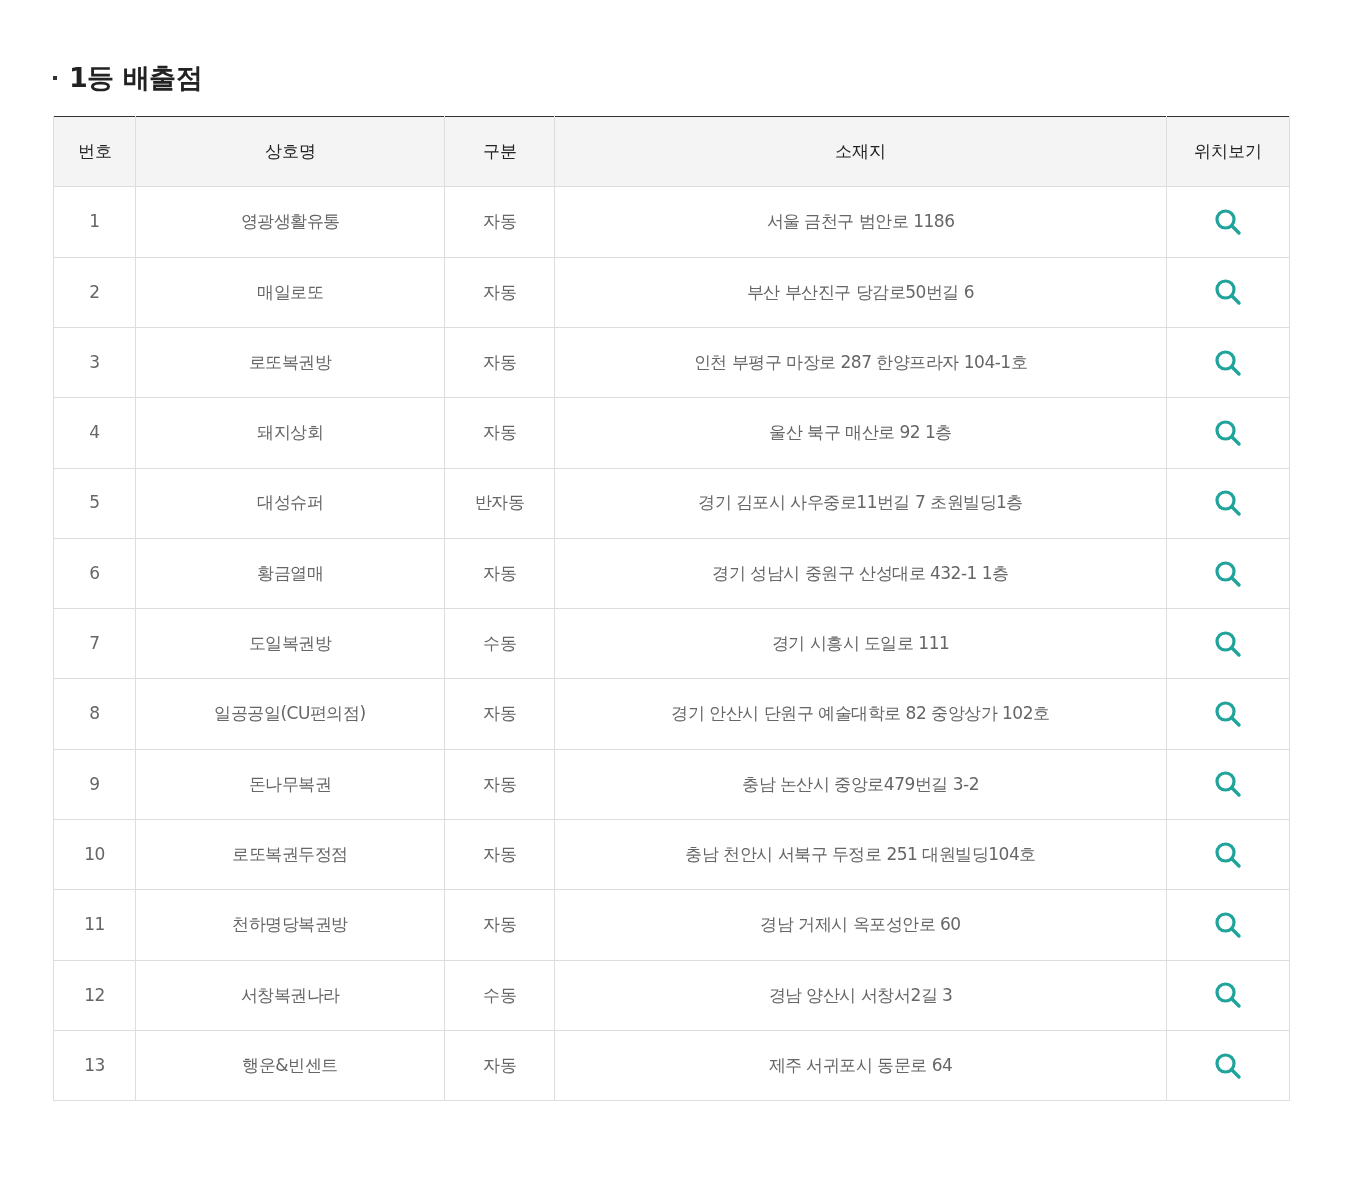  I want to click on table-cell: 9, so click(94, 784).